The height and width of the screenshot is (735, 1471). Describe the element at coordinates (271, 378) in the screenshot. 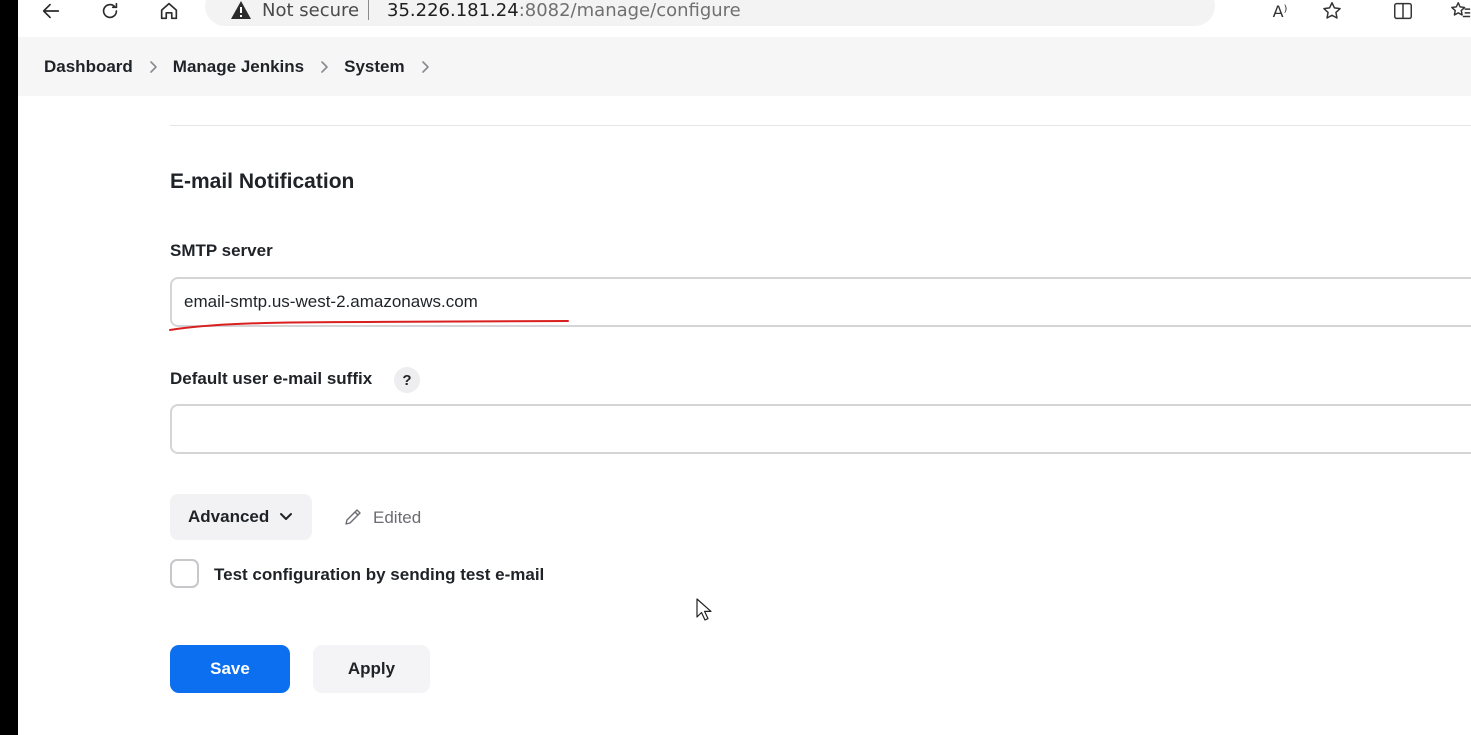

I see `email-suffix-label: Default user e-mail suffix` at that location.